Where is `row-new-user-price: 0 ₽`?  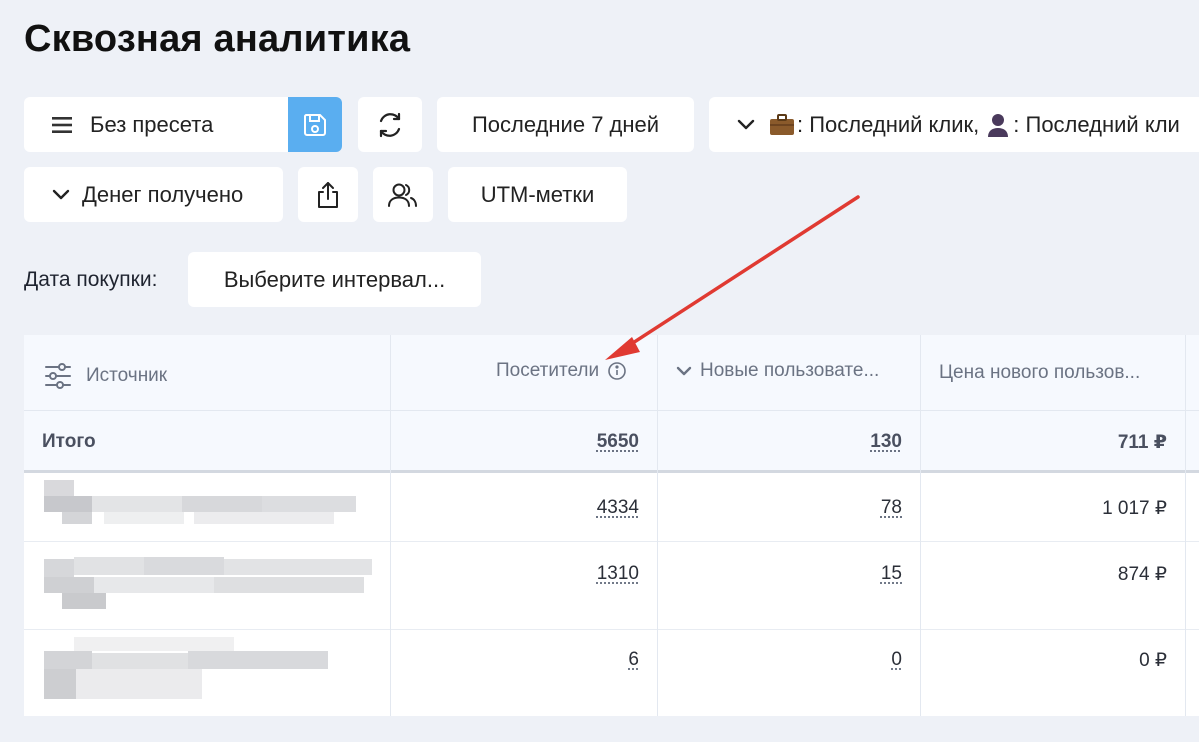
row-new-user-price: 0 ₽ is located at coordinates (1153, 660).